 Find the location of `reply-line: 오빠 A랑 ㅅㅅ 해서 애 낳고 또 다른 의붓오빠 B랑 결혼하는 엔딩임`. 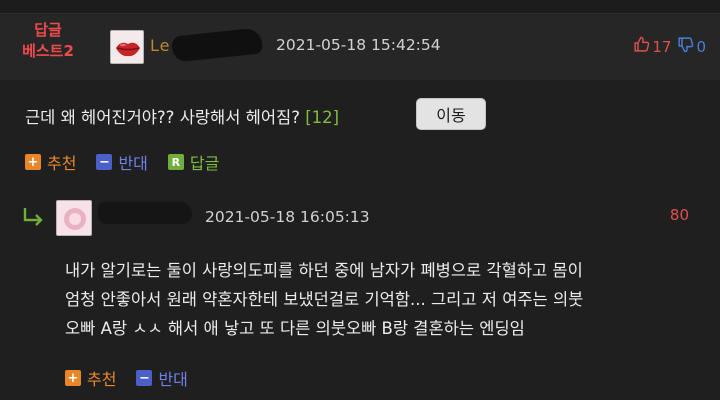

reply-line: 오빠 A랑 ㅅㅅ 해서 애 낳고 또 다른 의붓오빠 B랑 결혼하는 엔딩임 is located at coordinates (295, 328).